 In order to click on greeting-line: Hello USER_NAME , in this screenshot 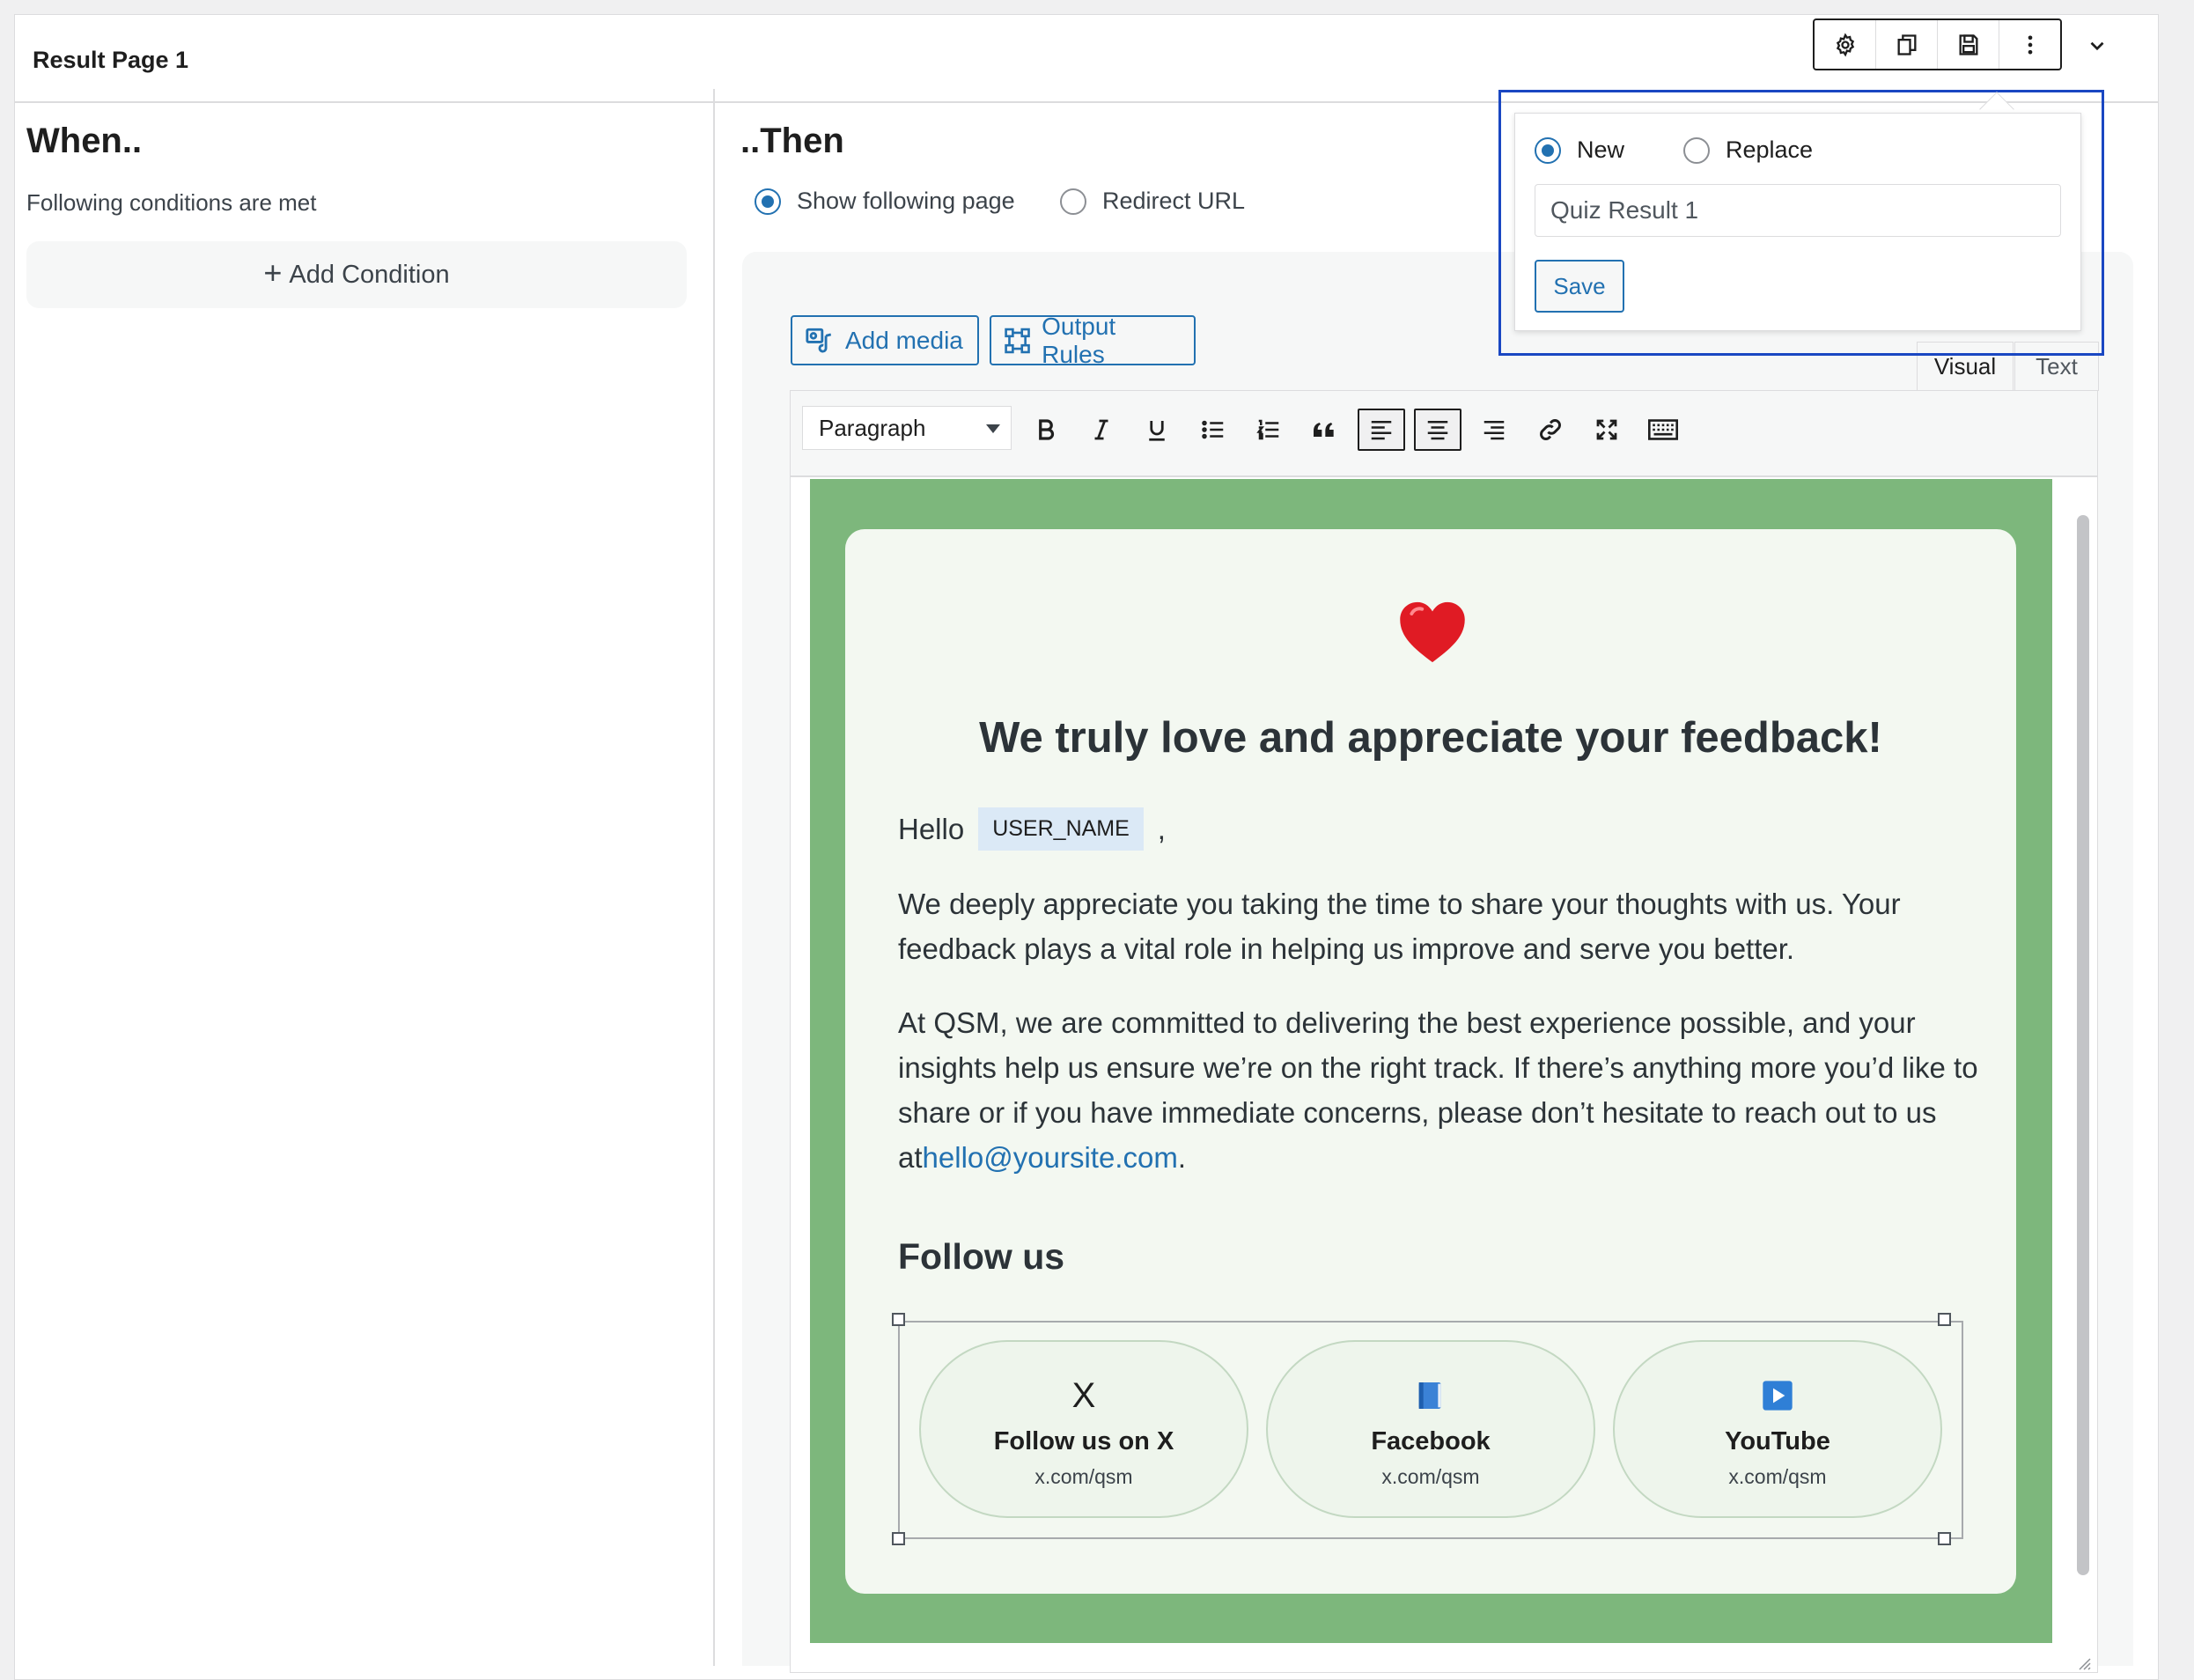, I will do `click(1032, 829)`.